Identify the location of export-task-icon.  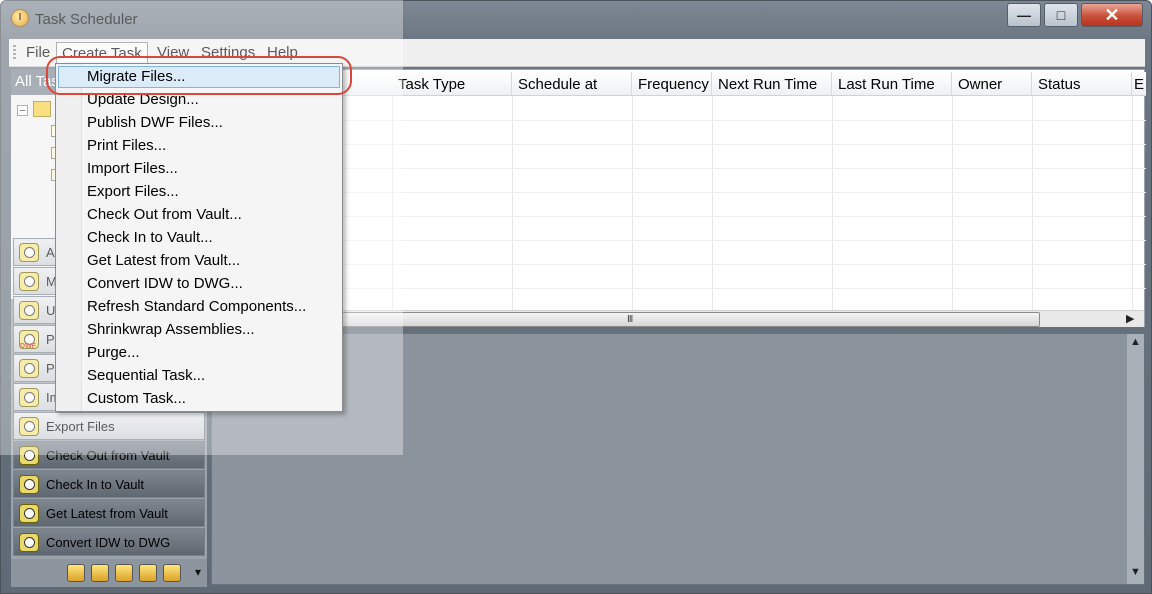
(29, 426).